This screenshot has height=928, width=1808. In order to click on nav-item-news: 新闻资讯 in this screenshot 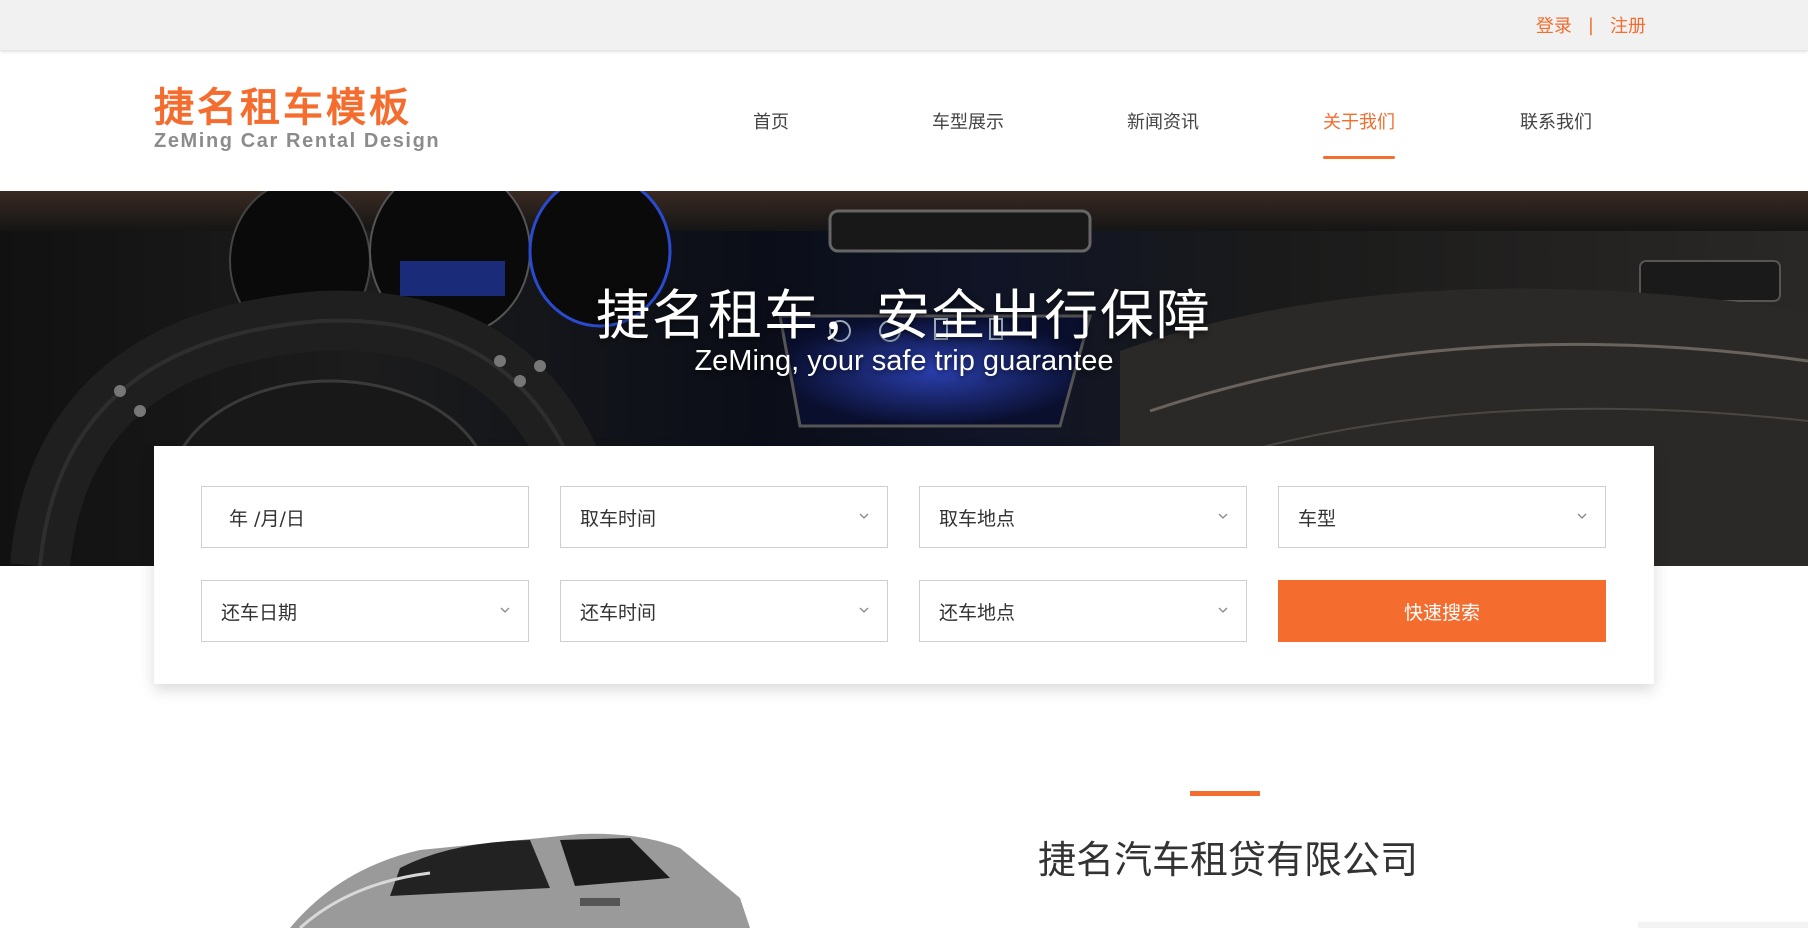, I will do `click(1163, 120)`.